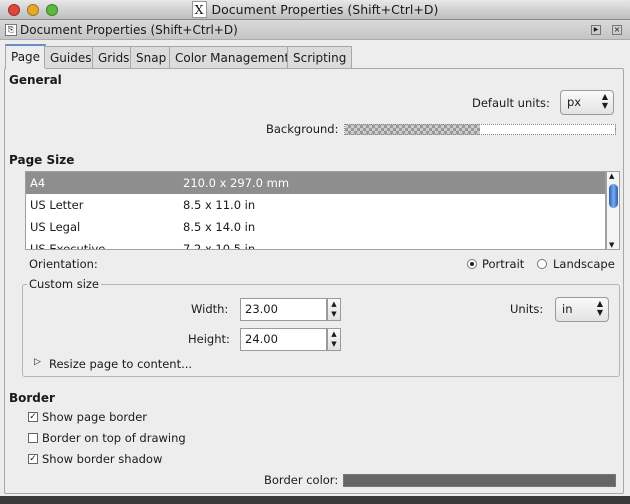  Describe the element at coordinates (480, 129) in the screenshot. I see `background-color-button` at that location.